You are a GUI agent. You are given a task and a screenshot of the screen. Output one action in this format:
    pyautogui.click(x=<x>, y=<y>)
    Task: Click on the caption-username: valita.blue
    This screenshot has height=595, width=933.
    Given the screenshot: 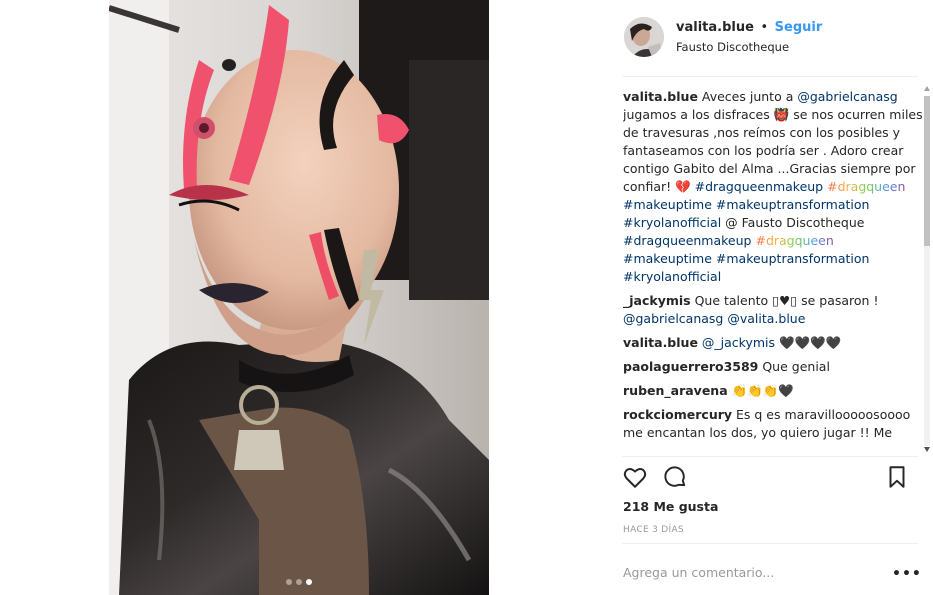 What is the action you would take?
    pyautogui.click(x=660, y=96)
    